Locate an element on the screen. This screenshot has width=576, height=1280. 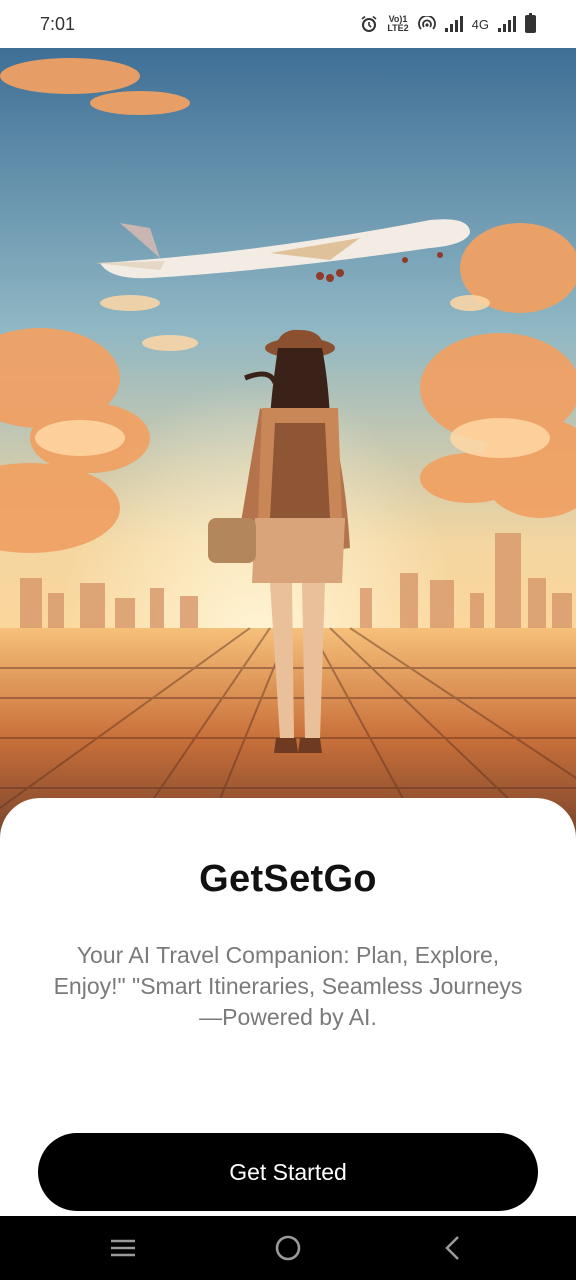
network-type-label: 4G is located at coordinates (480, 24).